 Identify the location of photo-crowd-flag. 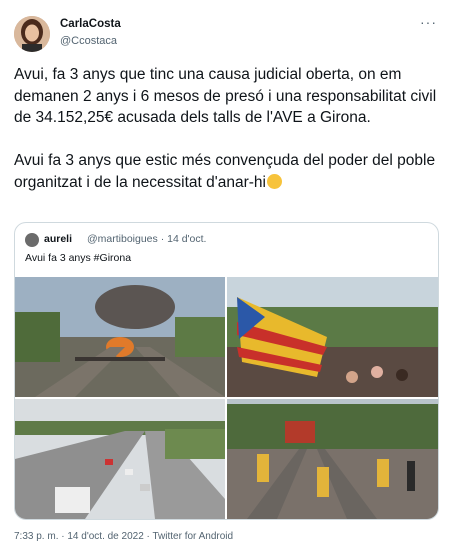
(332, 337).